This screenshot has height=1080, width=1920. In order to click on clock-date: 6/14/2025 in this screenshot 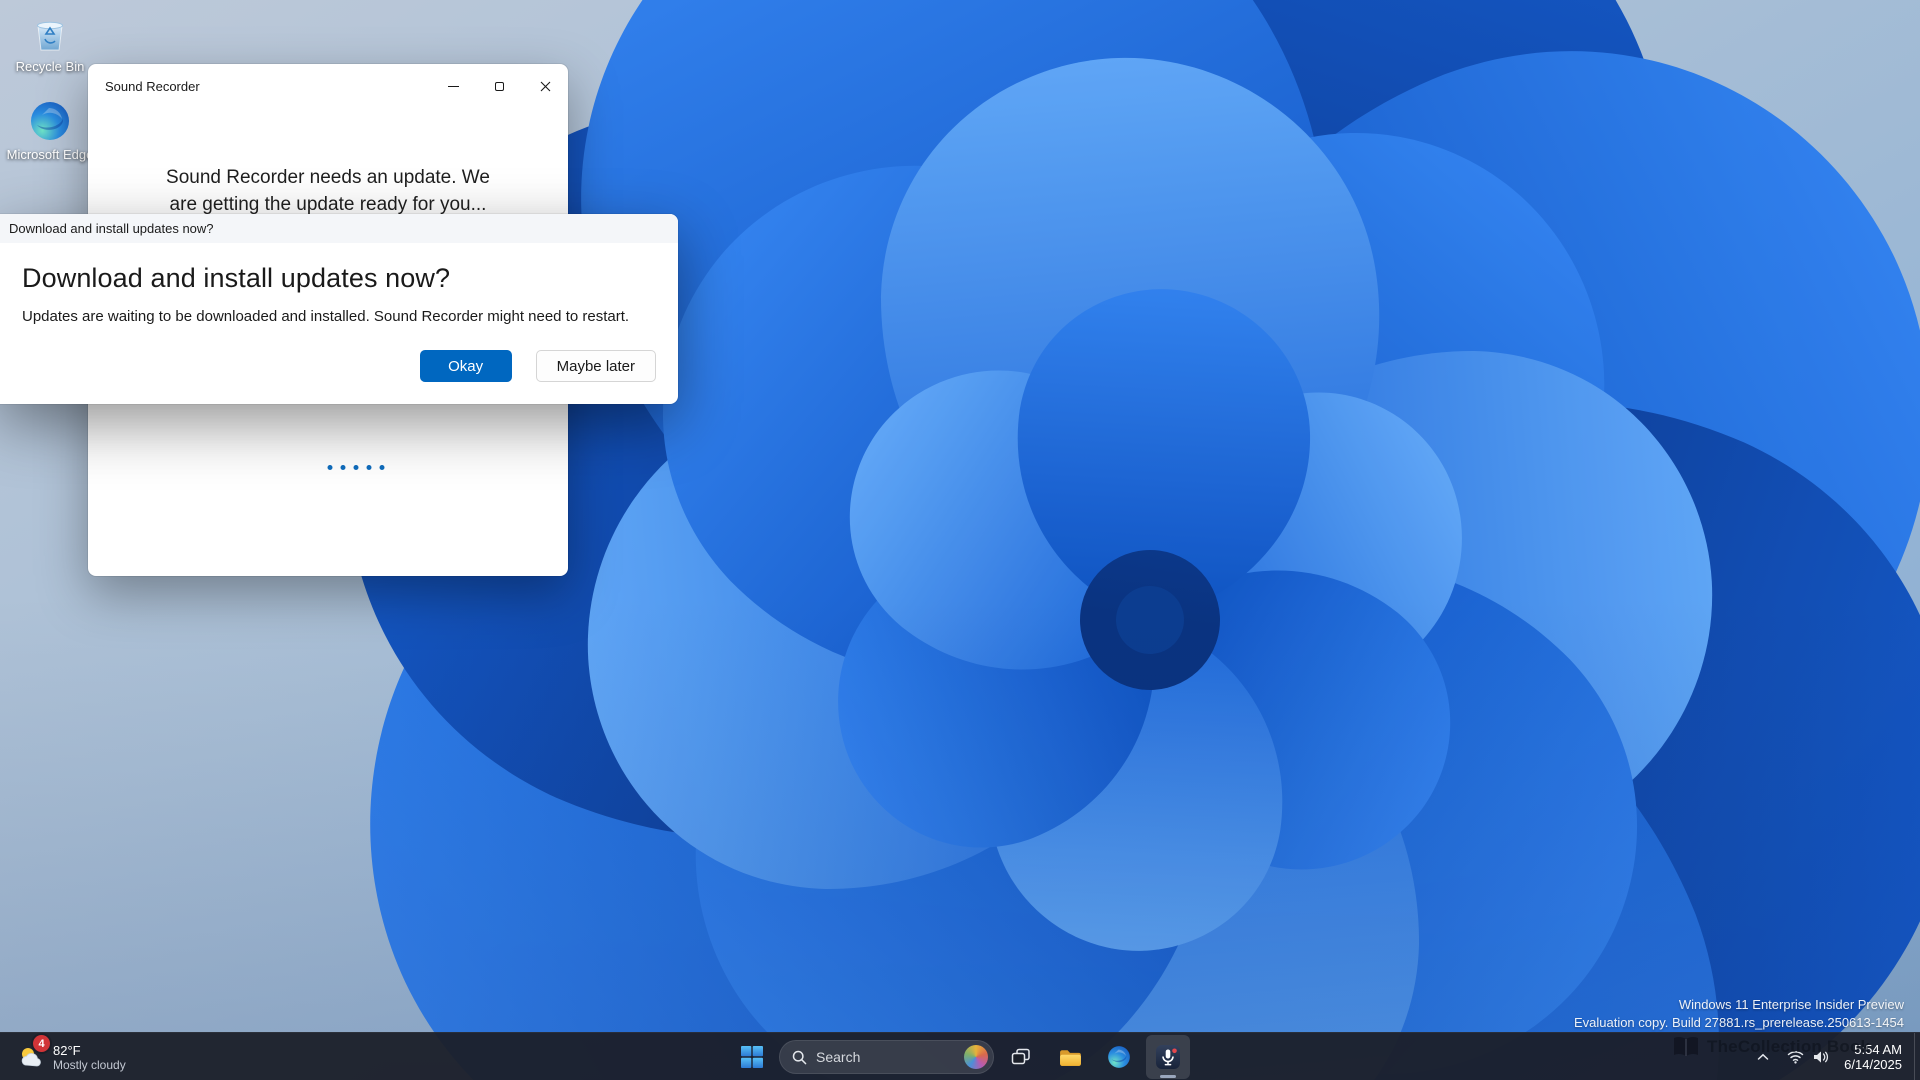, I will do `click(1873, 1064)`.